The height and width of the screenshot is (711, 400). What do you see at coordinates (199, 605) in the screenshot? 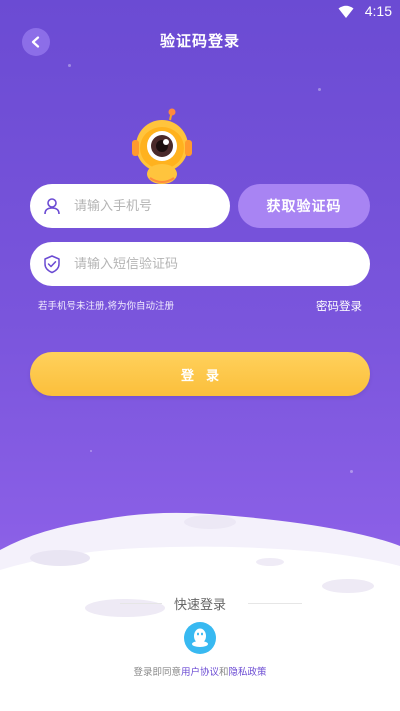
I see `quick-login-label: 快速登录` at bounding box center [199, 605].